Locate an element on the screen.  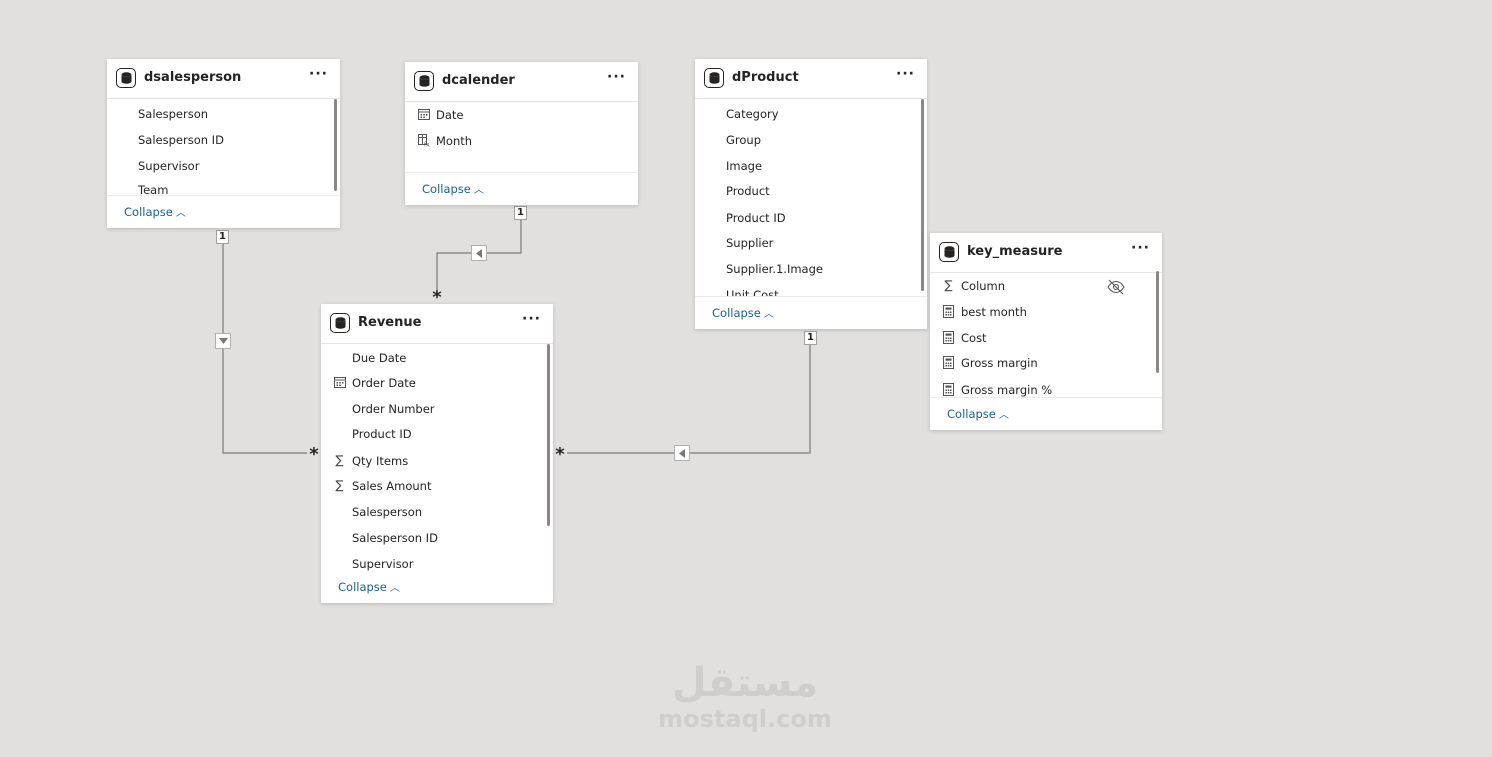
table-title: dcalender is located at coordinates (478, 80).